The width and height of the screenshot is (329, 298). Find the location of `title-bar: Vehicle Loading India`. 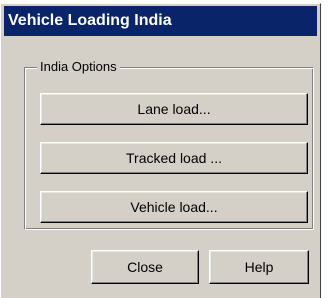

title-bar: Vehicle Loading India is located at coordinates (160, 21).